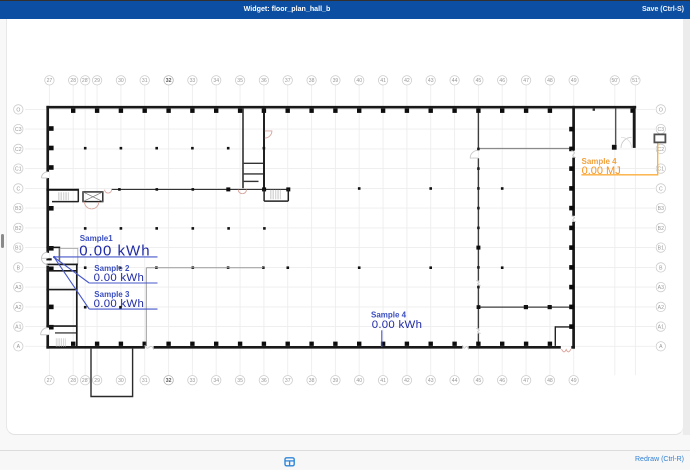 This screenshot has height=470, width=690. I want to click on svg-text: 50', so click(614, 81).